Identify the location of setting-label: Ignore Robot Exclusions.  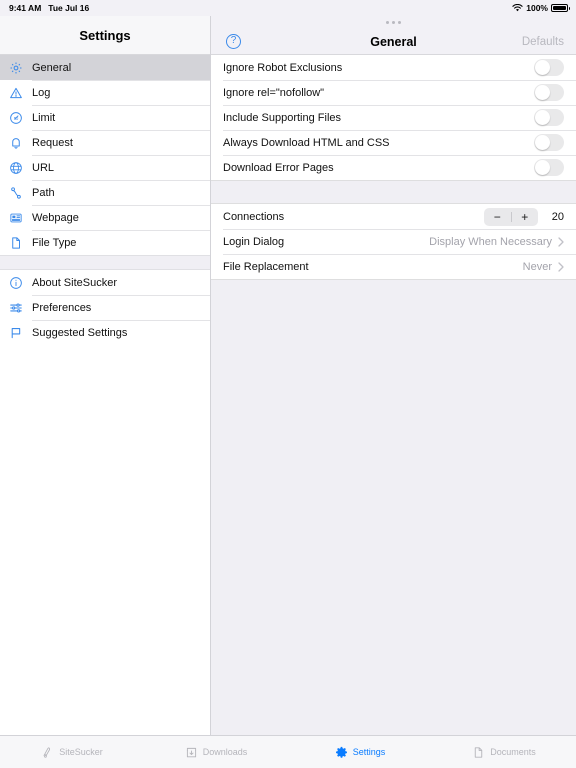
(283, 67).